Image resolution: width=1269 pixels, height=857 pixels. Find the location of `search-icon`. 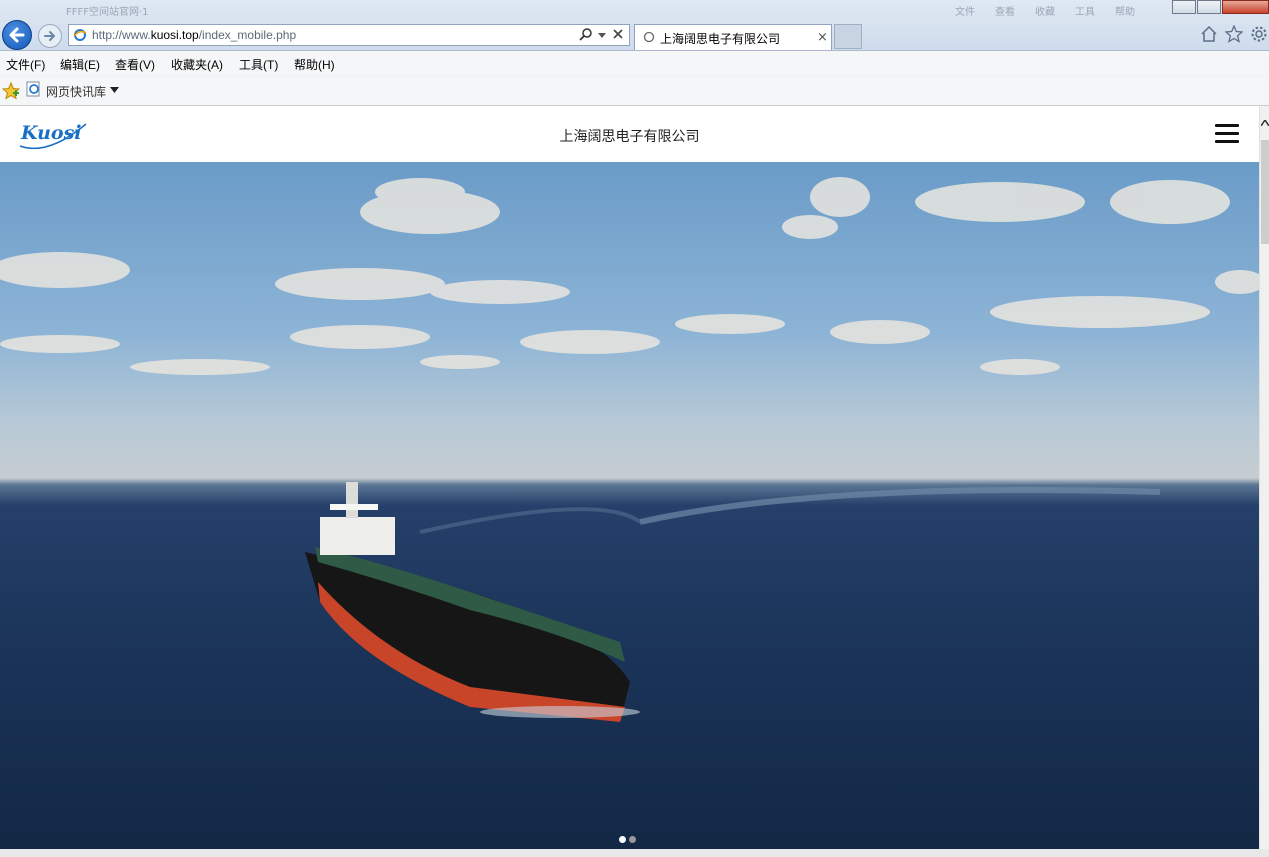

search-icon is located at coordinates (586, 35).